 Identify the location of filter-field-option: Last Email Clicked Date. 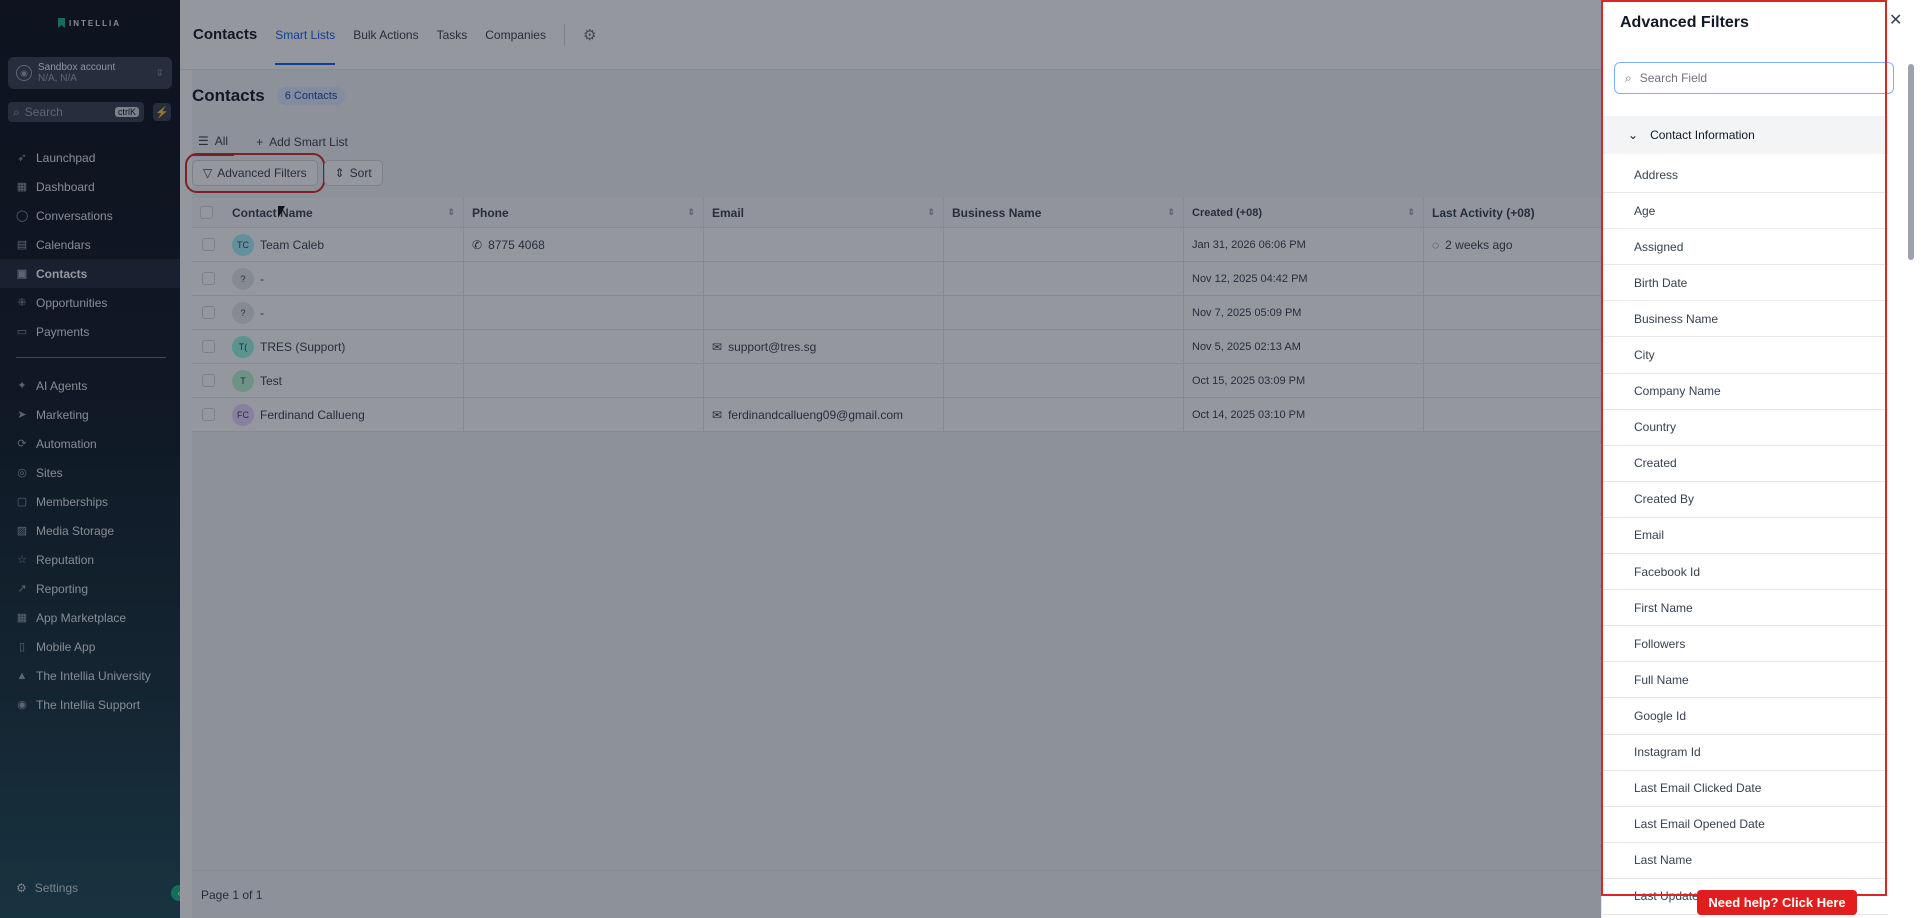
(1745, 789).